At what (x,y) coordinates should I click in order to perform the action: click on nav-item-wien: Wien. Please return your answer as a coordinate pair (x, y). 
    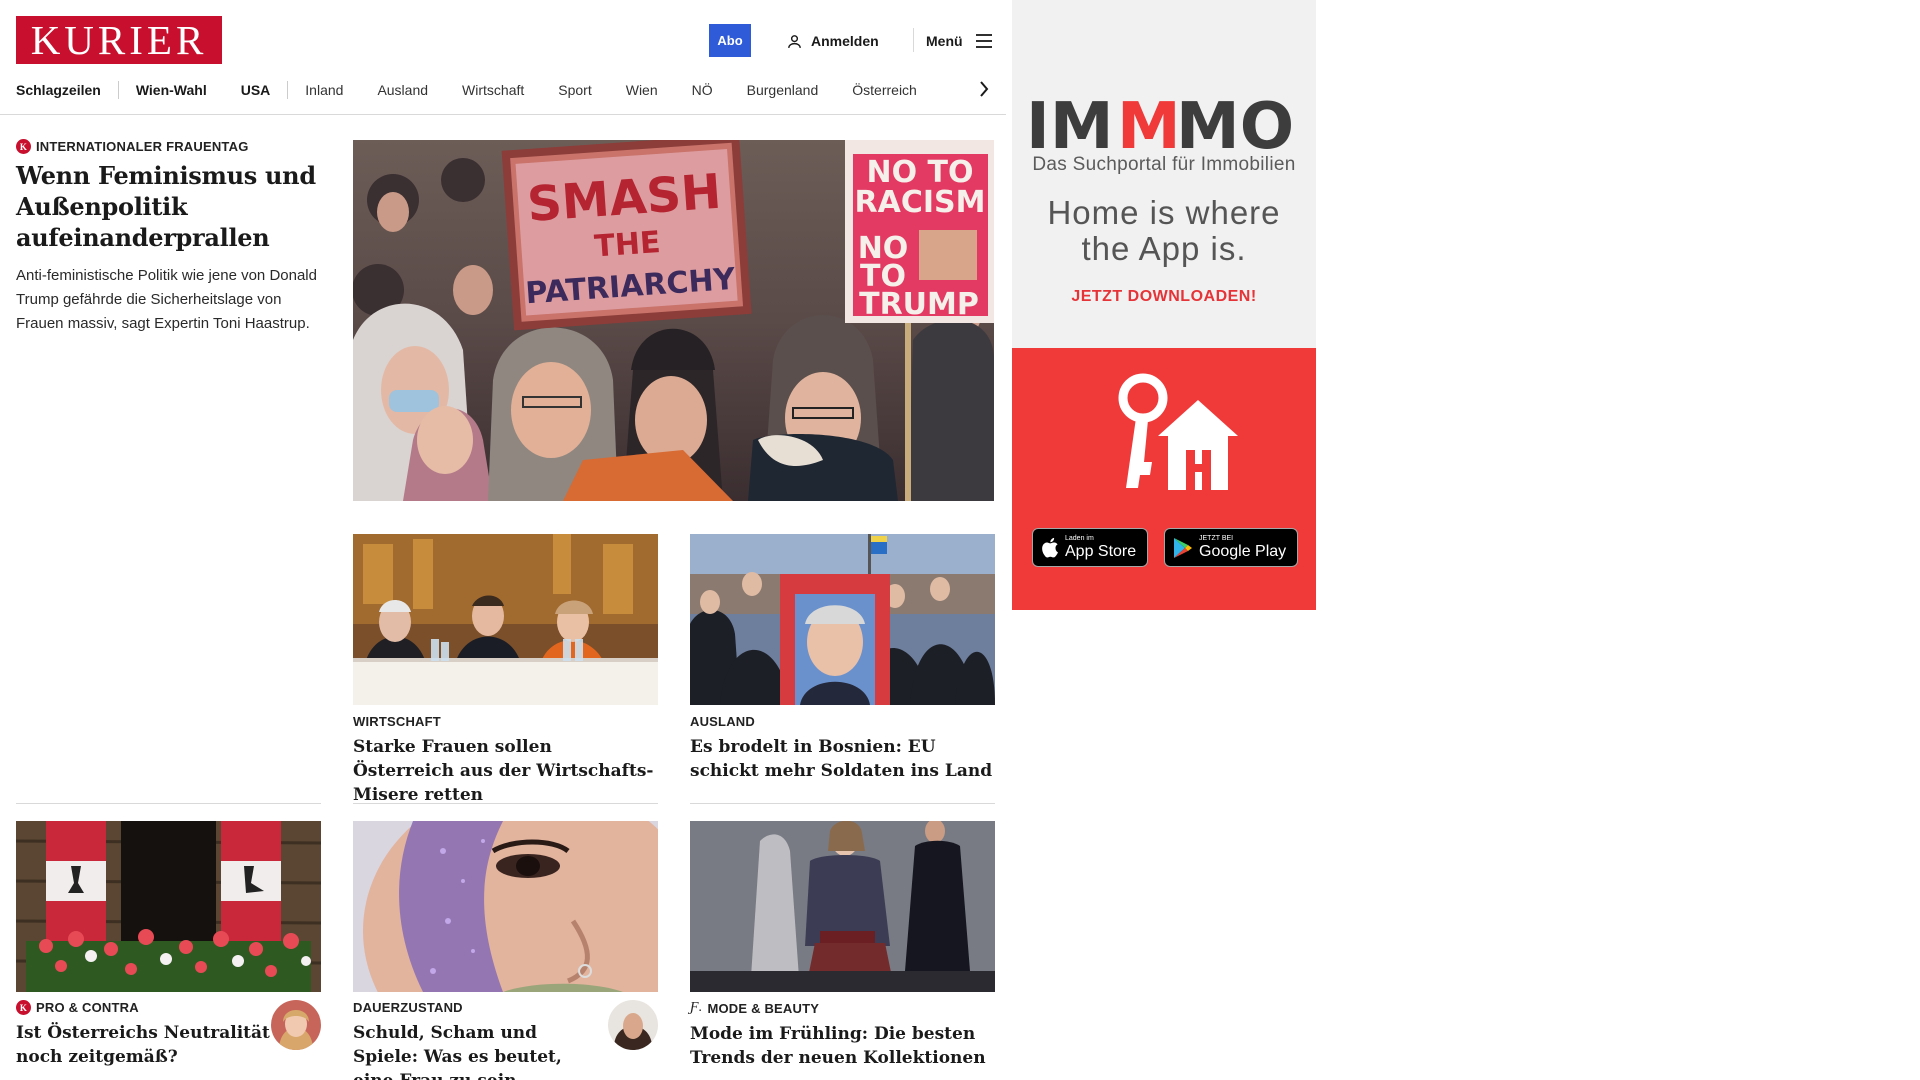
    Looking at the image, I should click on (642, 90).